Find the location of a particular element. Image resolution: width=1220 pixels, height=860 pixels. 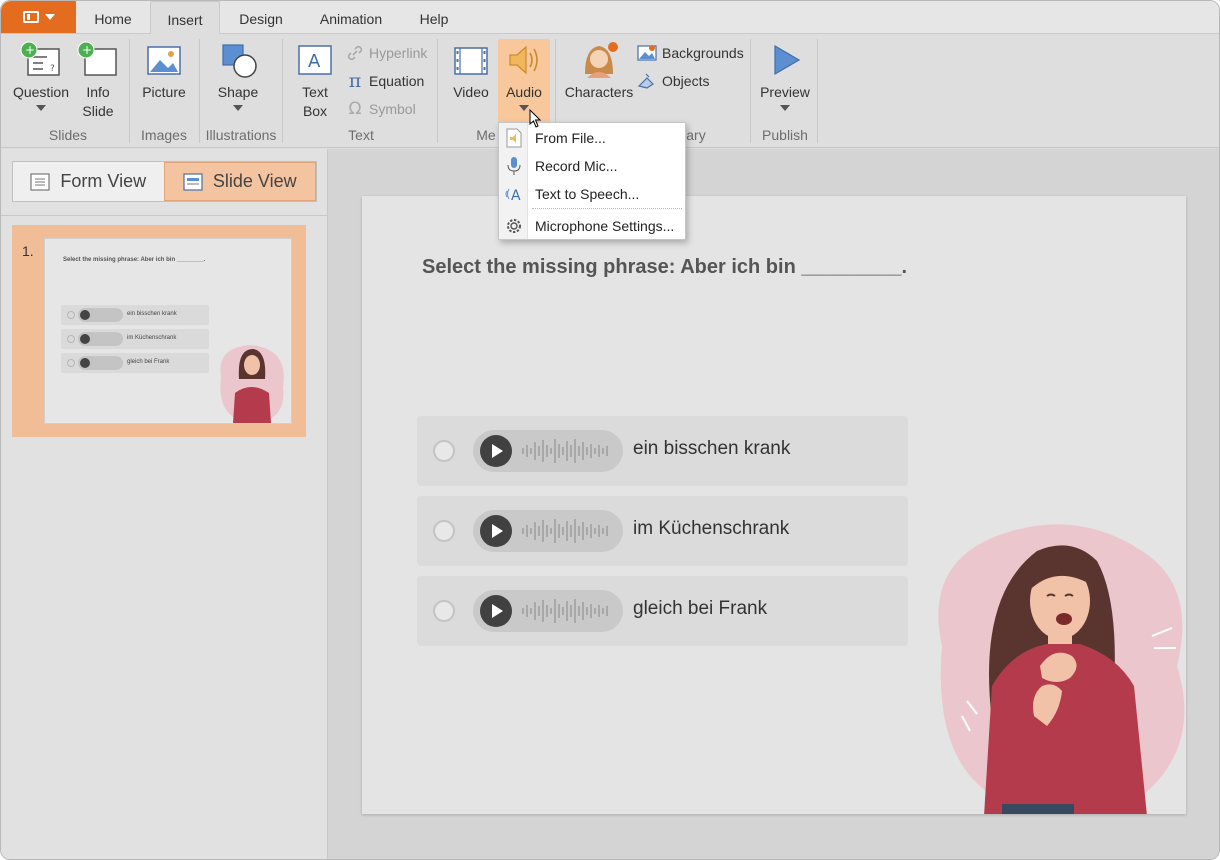

preview-button: Preview is located at coordinates (785, 75).